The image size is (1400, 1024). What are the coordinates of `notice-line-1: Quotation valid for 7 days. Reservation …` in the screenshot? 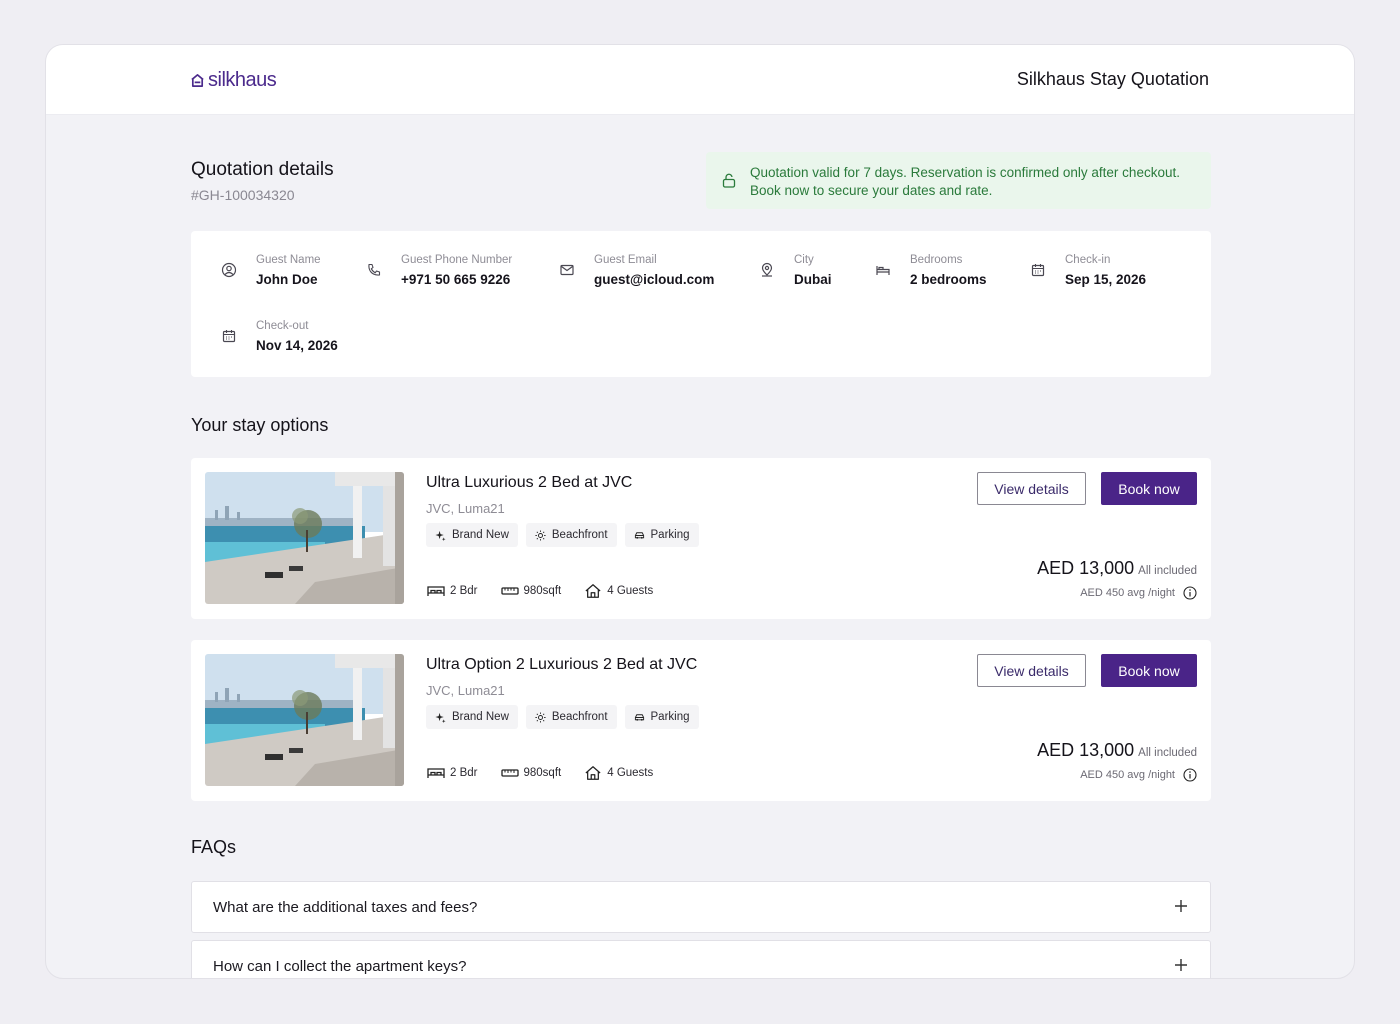 It's located at (965, 172).